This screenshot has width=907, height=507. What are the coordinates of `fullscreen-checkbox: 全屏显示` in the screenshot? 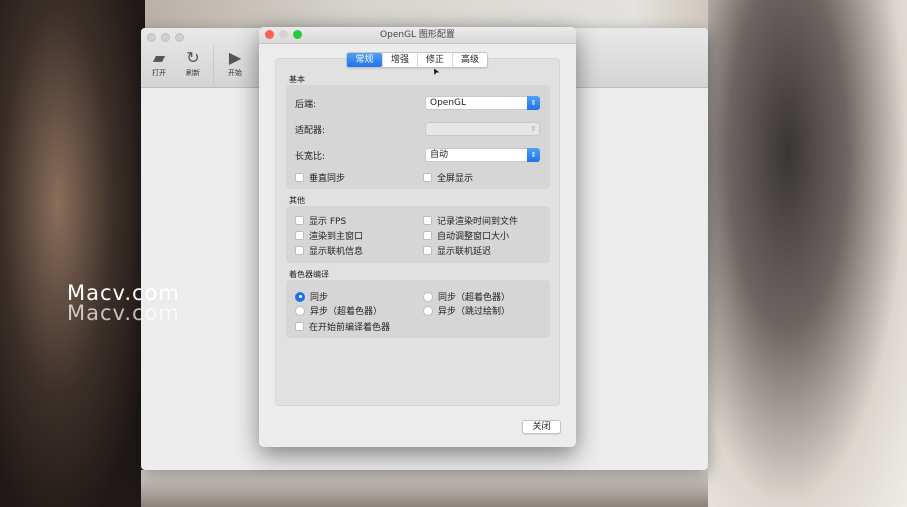 It's located at (448, 177).